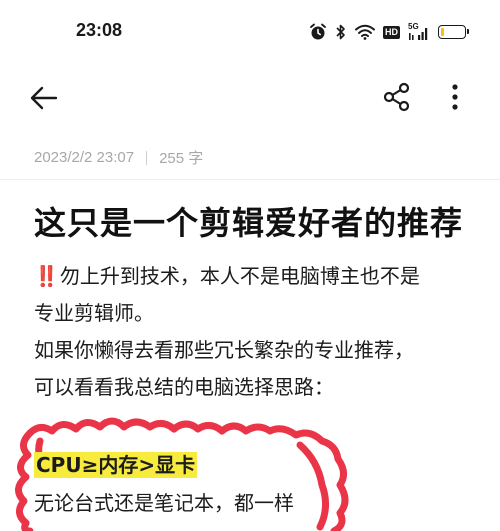 The image size is (500, 531). Describe the element at coordinates (453, 32) in the screenshot. I see `battery-icon` at that location.